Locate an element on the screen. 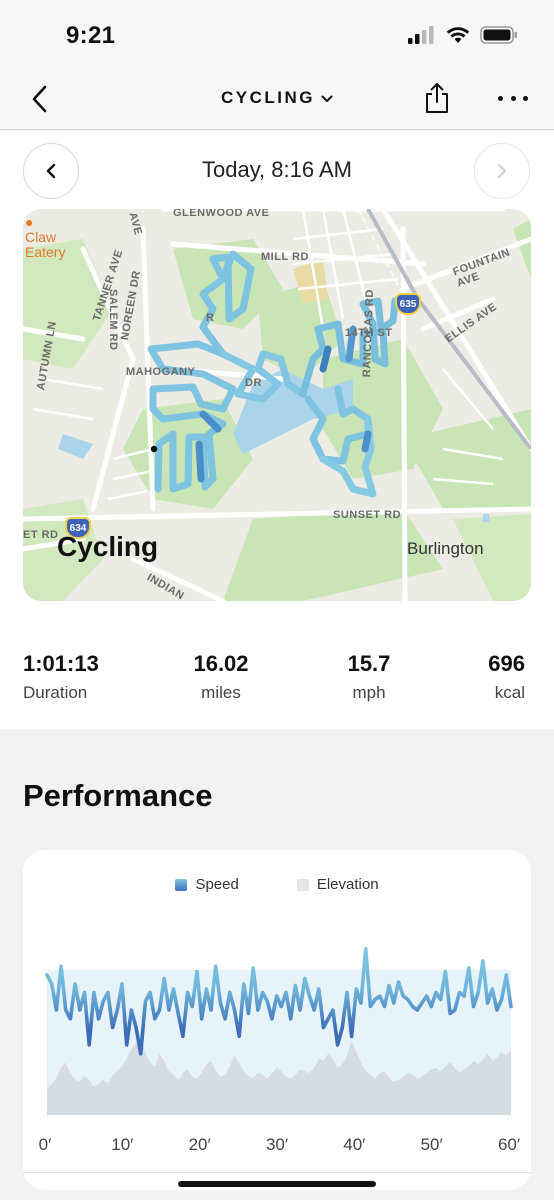  x-tick-label: 0′ is located at coordinates (45, 1144).